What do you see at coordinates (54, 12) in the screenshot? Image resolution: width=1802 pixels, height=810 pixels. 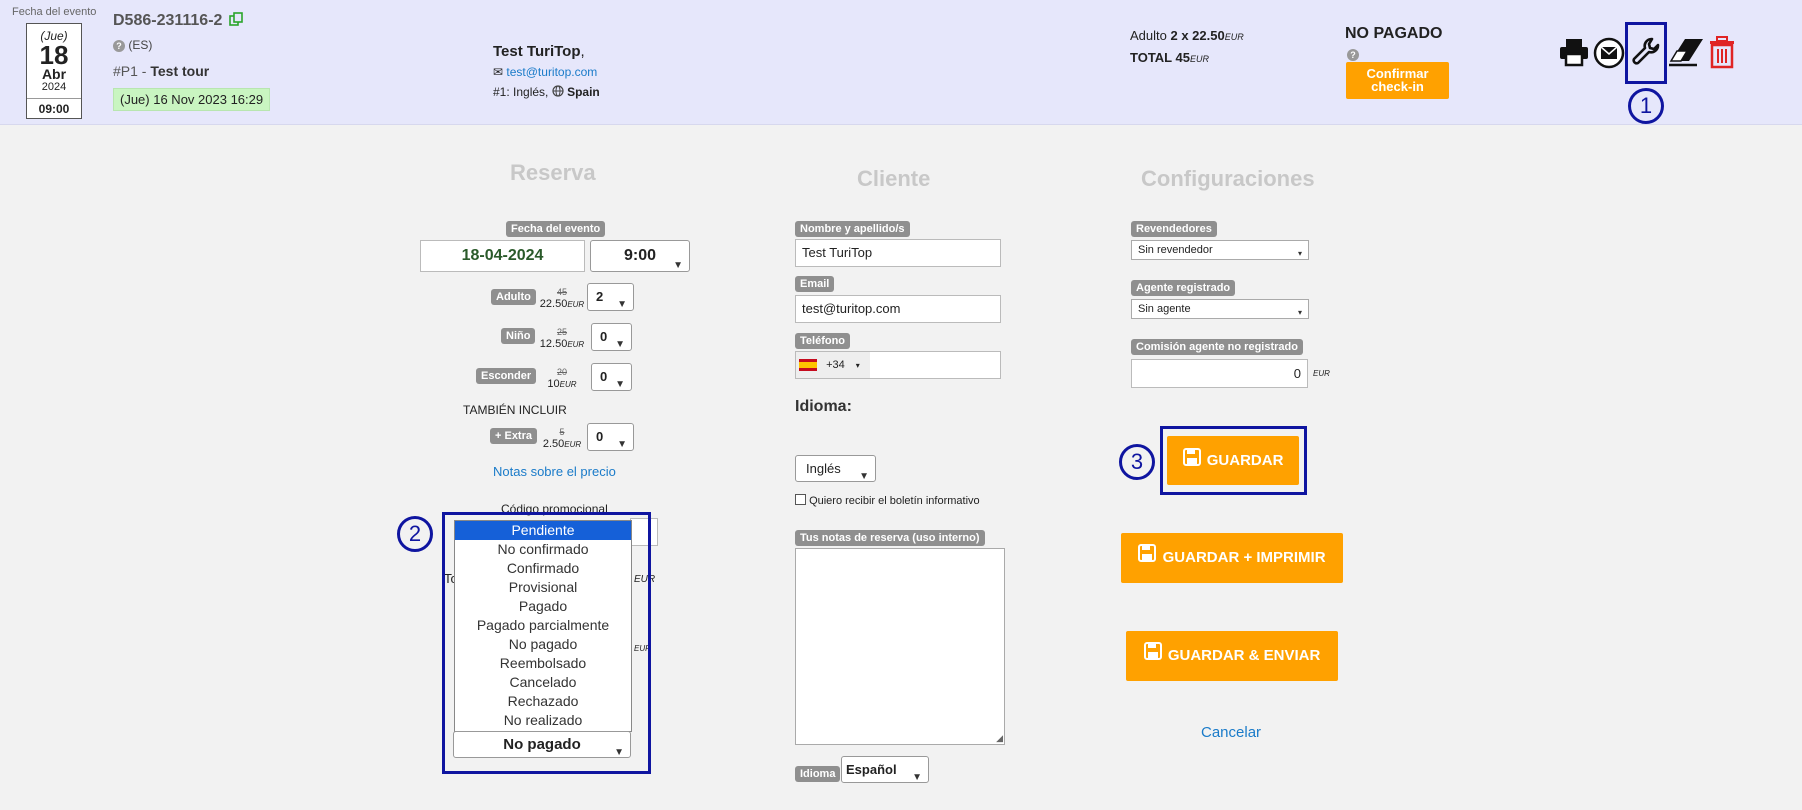 I see `event-date-label: Fecha del evento` at bounding box center [54, 12].